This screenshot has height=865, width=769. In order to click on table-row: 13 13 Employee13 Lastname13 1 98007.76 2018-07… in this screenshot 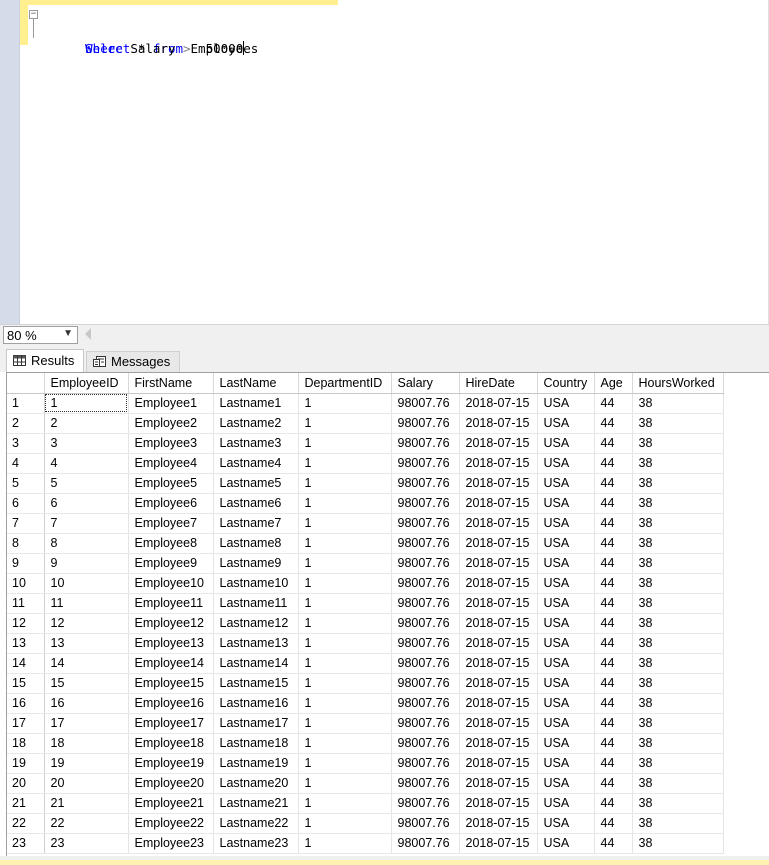, I will do `click(365, 643)`.